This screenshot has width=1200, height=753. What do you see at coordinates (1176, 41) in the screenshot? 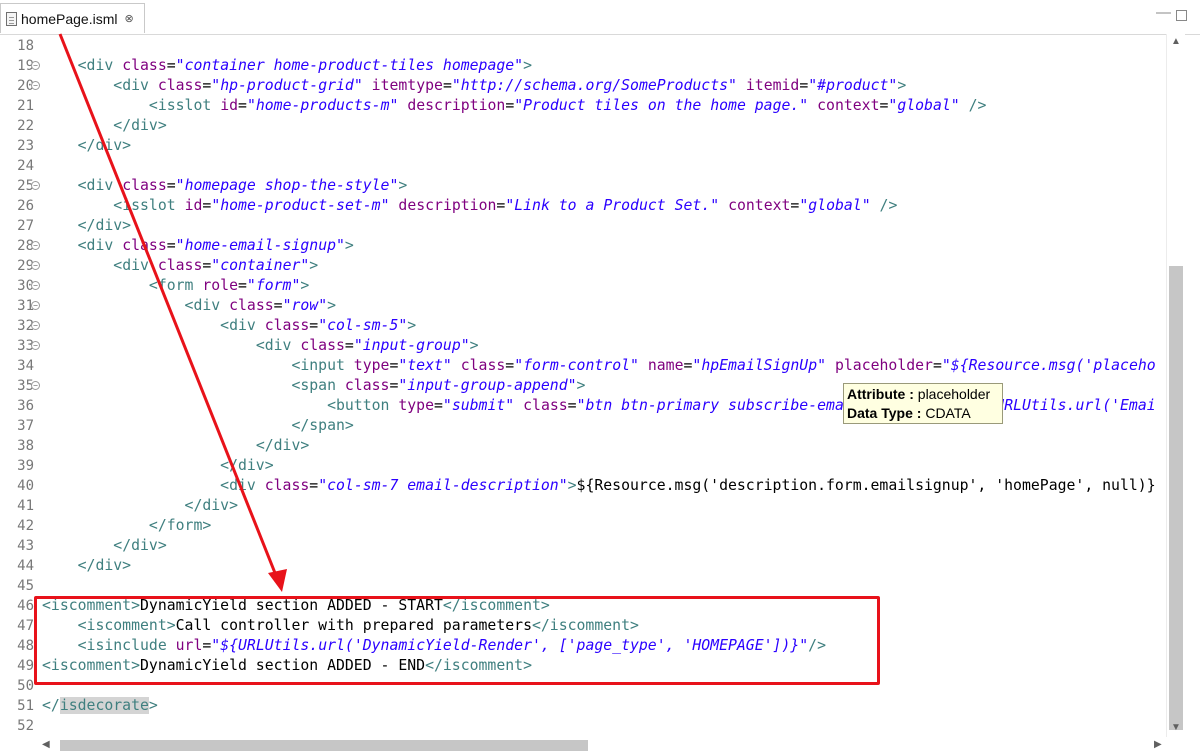
I see `scroll-up-icon: ▲` at bounding box center [1176, 41].